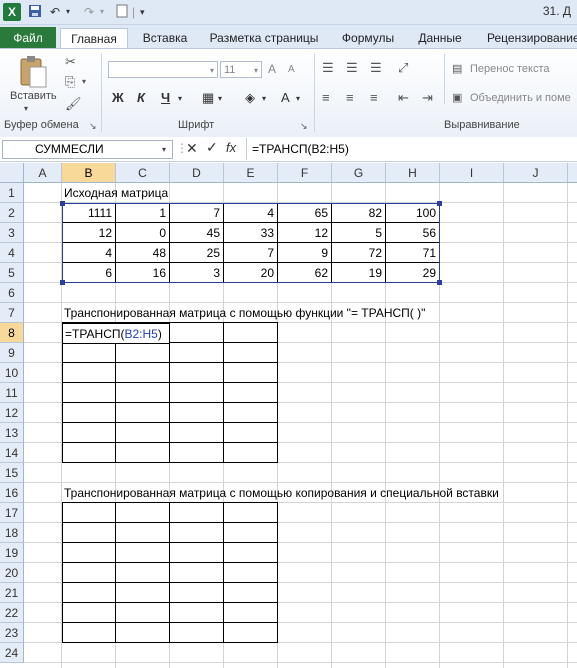 Image resolution: width=577 pixels, height=668 pixels. Describe the element at coordinates (298, 98) in the screenshot. I see `font-color-dropdown-icon: ▾` at that location.